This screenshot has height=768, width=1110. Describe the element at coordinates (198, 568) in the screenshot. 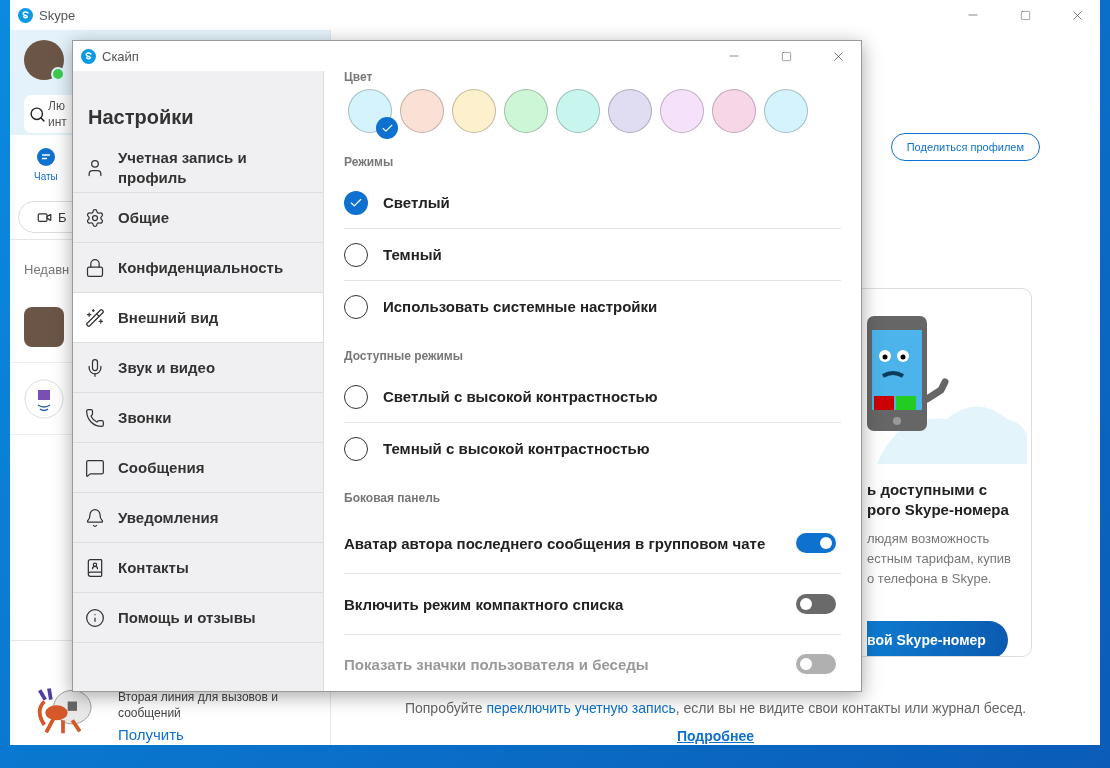

I see `settings-nav-item: Контакты` at that location.